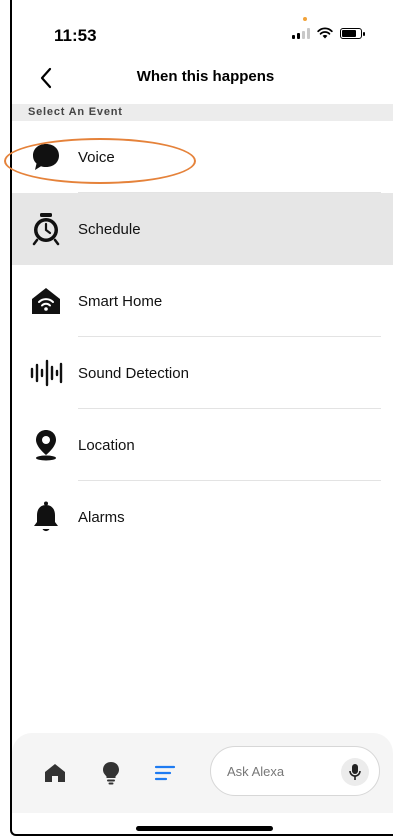 This screenshot has height=836, width=393. Describe the element at coordinates (46, 229) in the screenshot. I see `alarm-clock-icon` at that location.